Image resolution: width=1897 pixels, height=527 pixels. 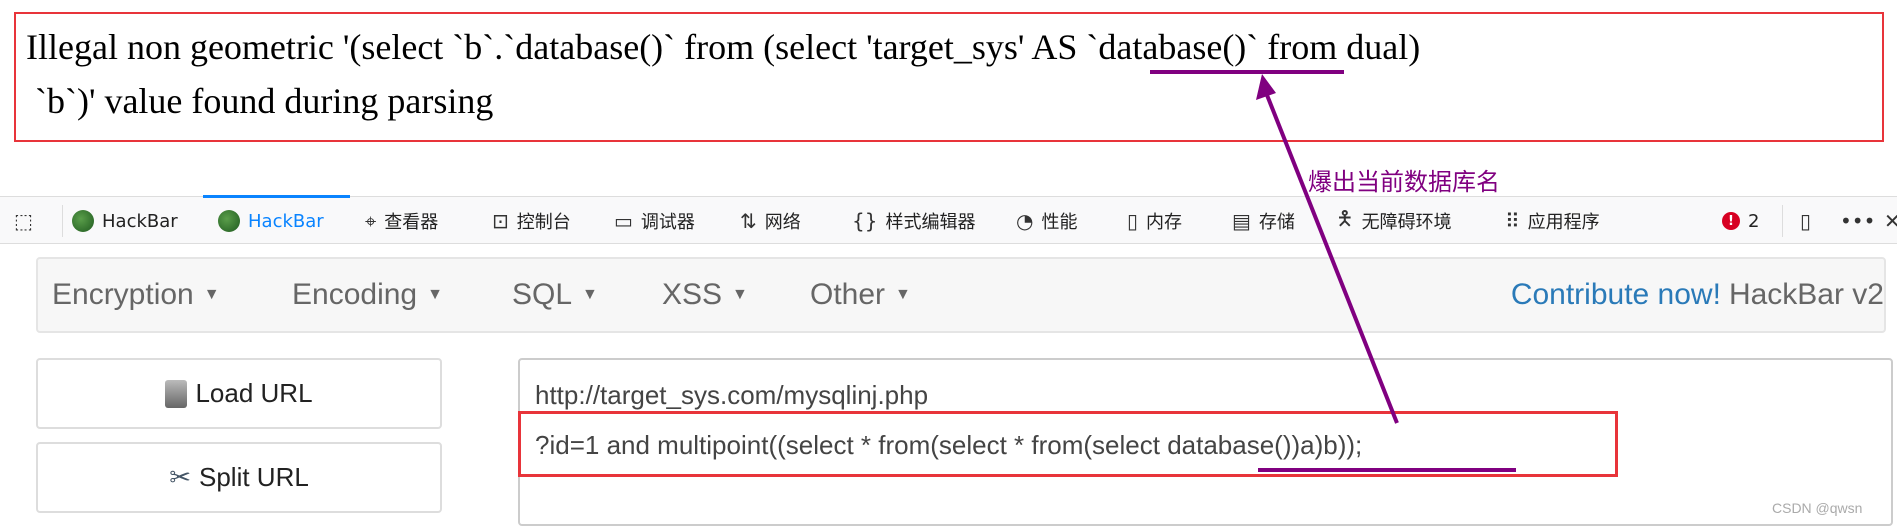 I want to click on arrow-head, so click(x=1266, y=87).